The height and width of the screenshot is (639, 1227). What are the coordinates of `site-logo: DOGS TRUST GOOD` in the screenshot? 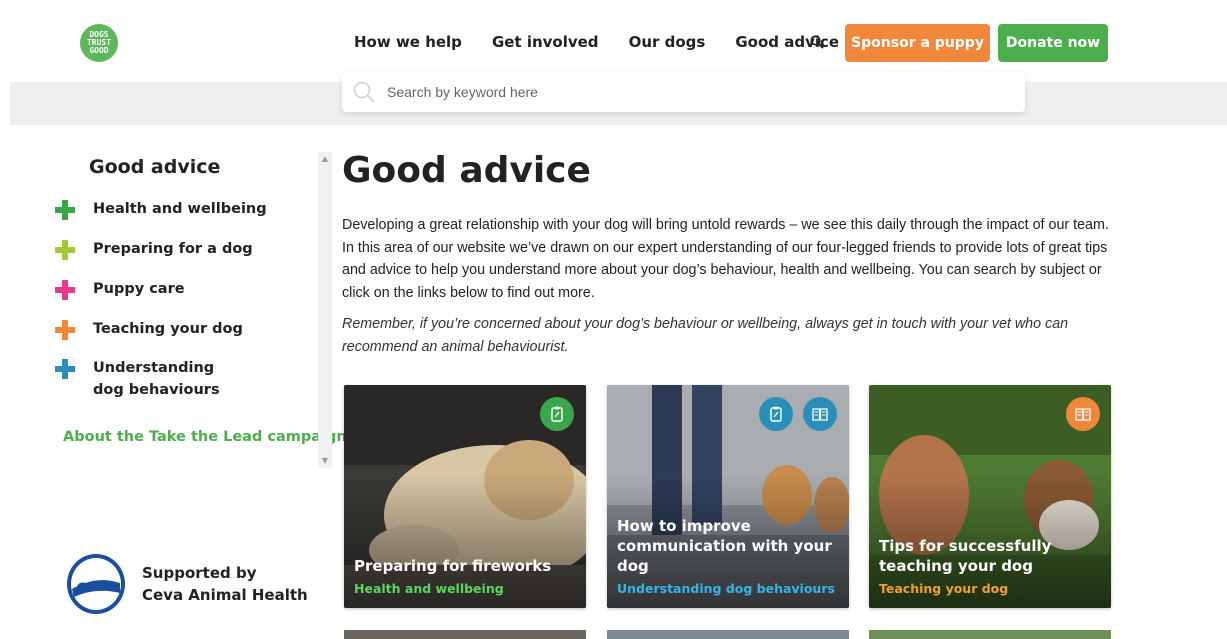 It's located at (99, 43).